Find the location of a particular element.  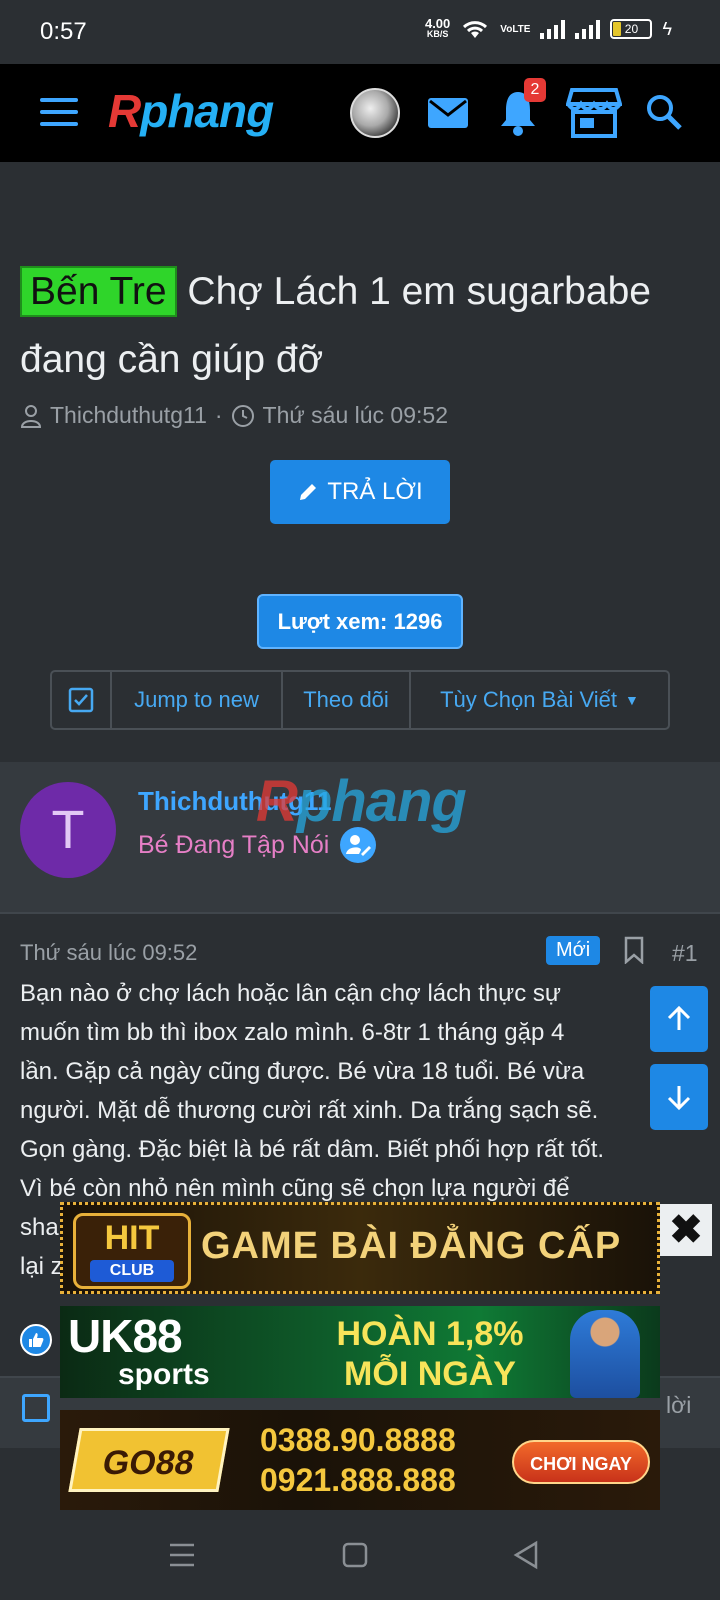

clock-icon is located at coordinates (242, 415).